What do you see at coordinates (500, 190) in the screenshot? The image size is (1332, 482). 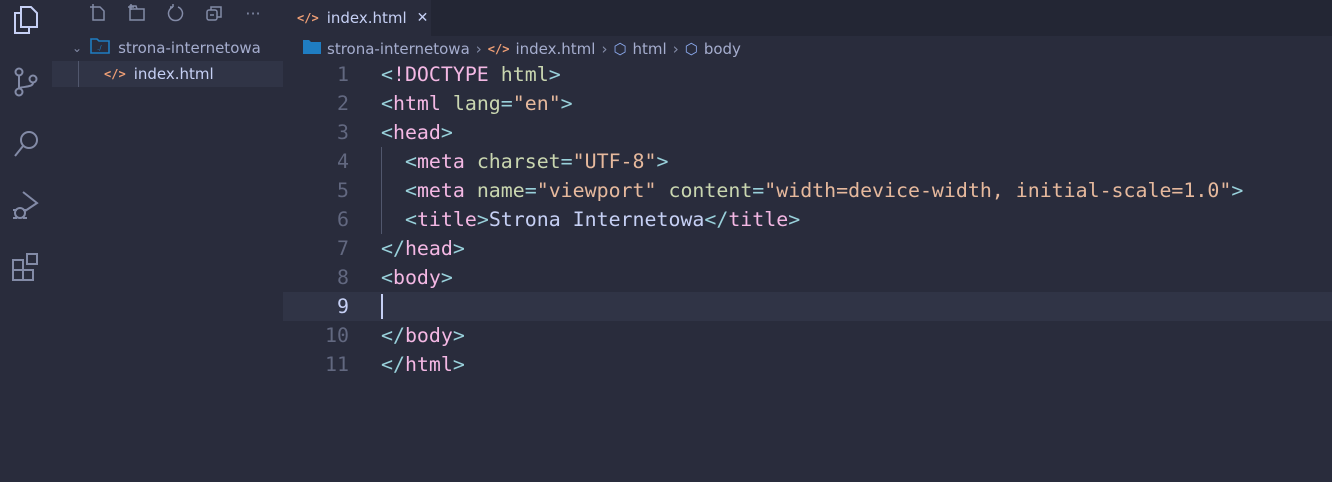 I see `code-token: name` at bounding box center [500, 190].